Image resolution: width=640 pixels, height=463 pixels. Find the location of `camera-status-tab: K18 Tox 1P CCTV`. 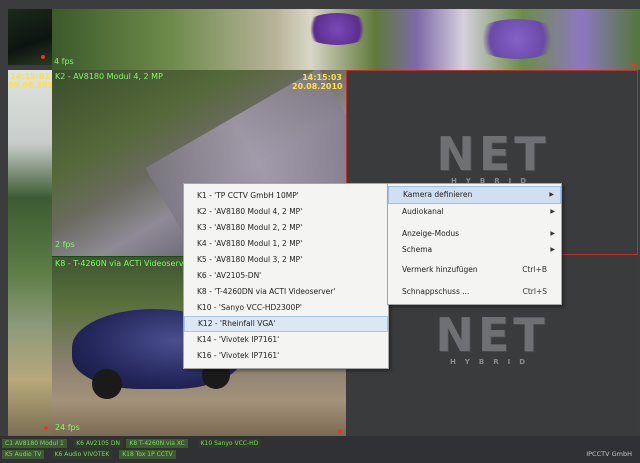

camera-status-tab: K18 Tox 1P CCTV is located at coordinates (147, 454).